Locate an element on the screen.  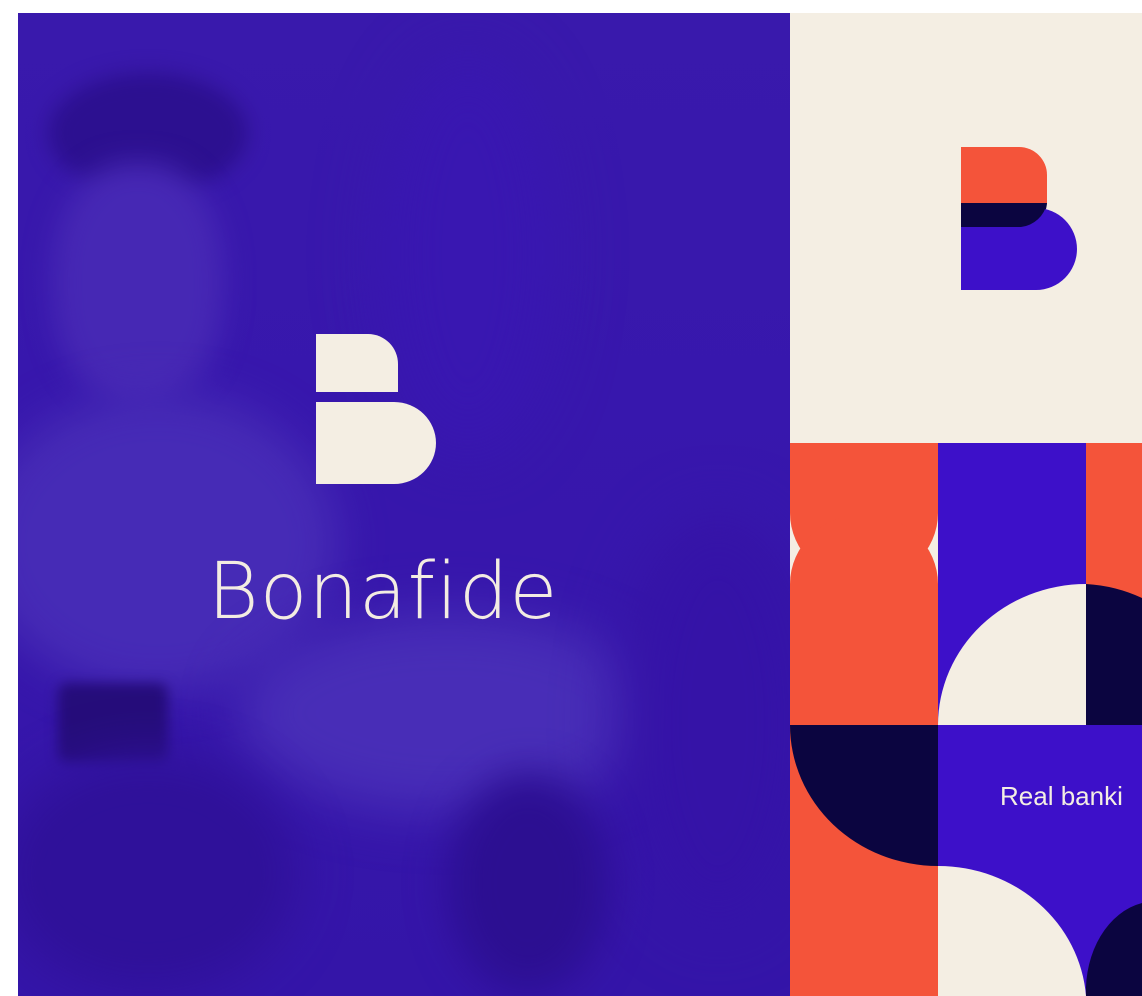
brand-tagline: Real banki is located at coordinates (1061, 796).